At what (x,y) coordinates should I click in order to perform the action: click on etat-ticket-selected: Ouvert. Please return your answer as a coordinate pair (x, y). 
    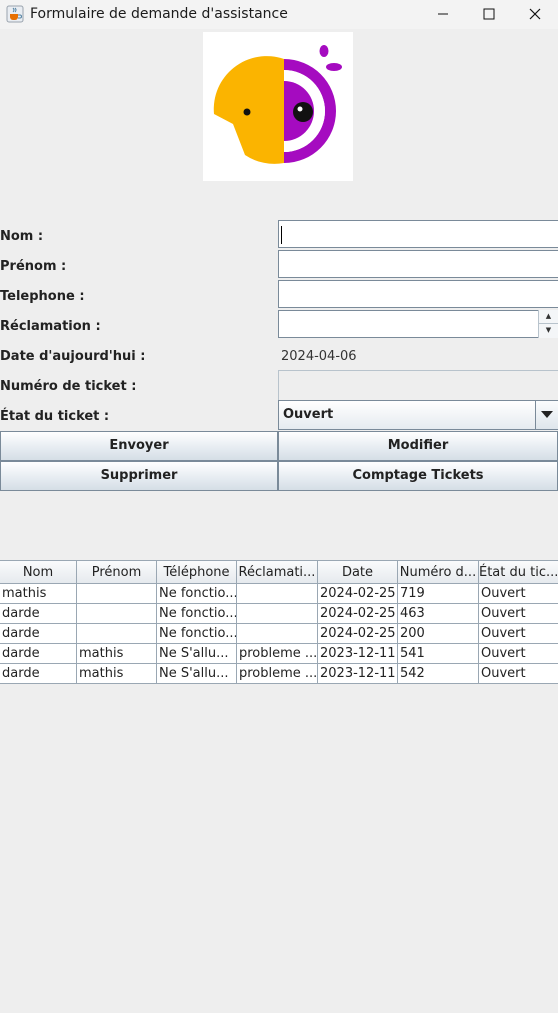
    Looking at the image, I should click on (308, 414).